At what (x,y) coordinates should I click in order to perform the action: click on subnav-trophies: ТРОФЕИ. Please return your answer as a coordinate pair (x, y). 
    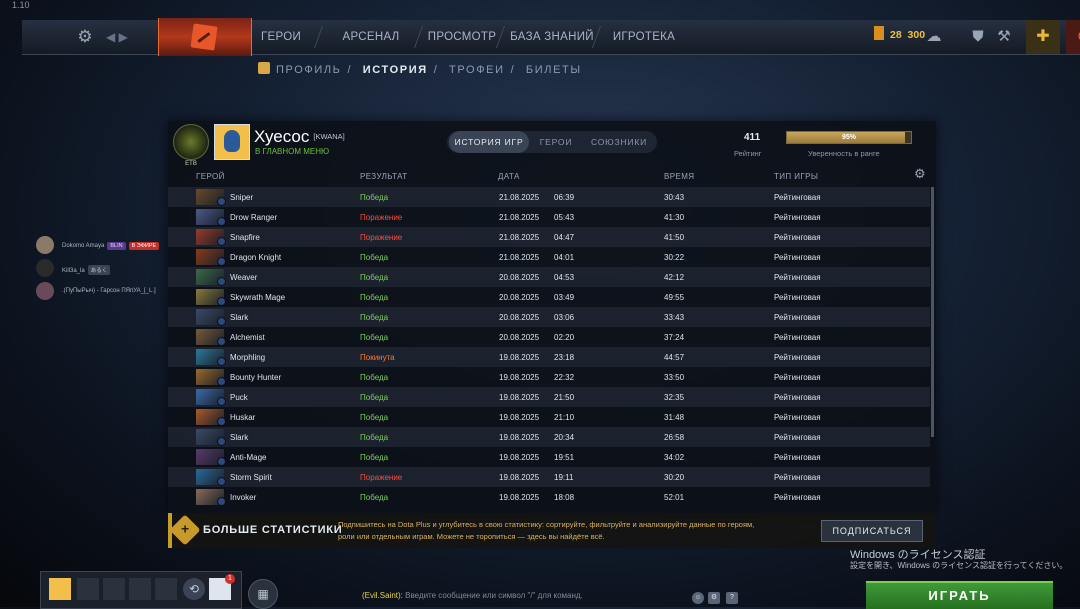
    Looking at the image, I should click on (477, 70).